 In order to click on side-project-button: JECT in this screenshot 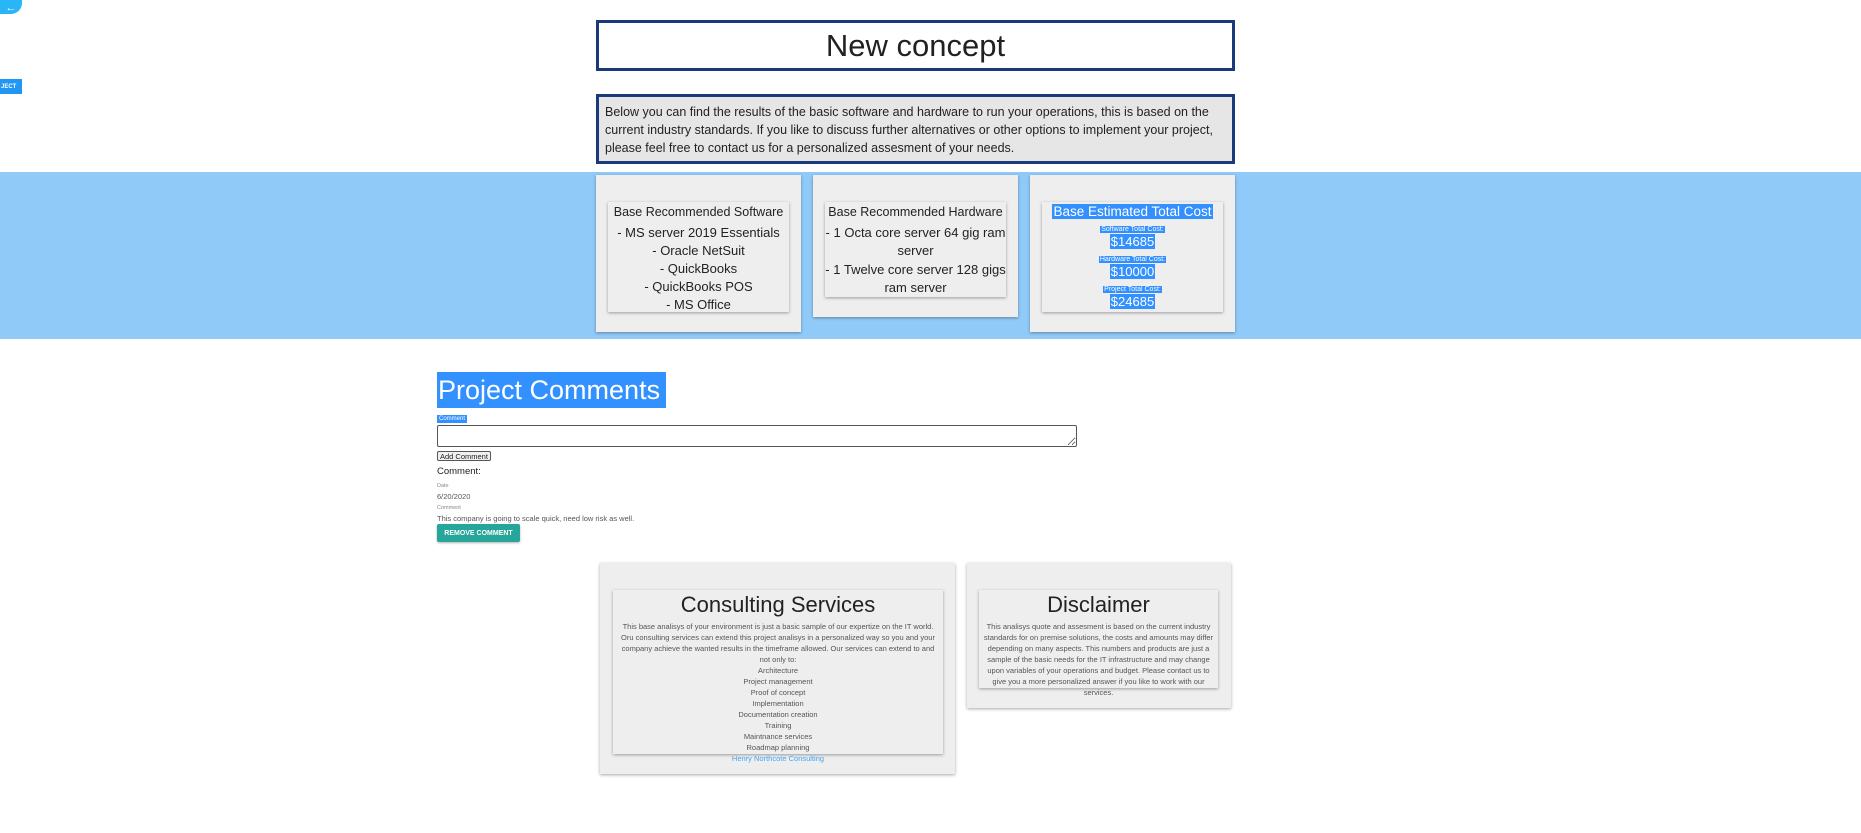, I will do `click(11, 86)`.